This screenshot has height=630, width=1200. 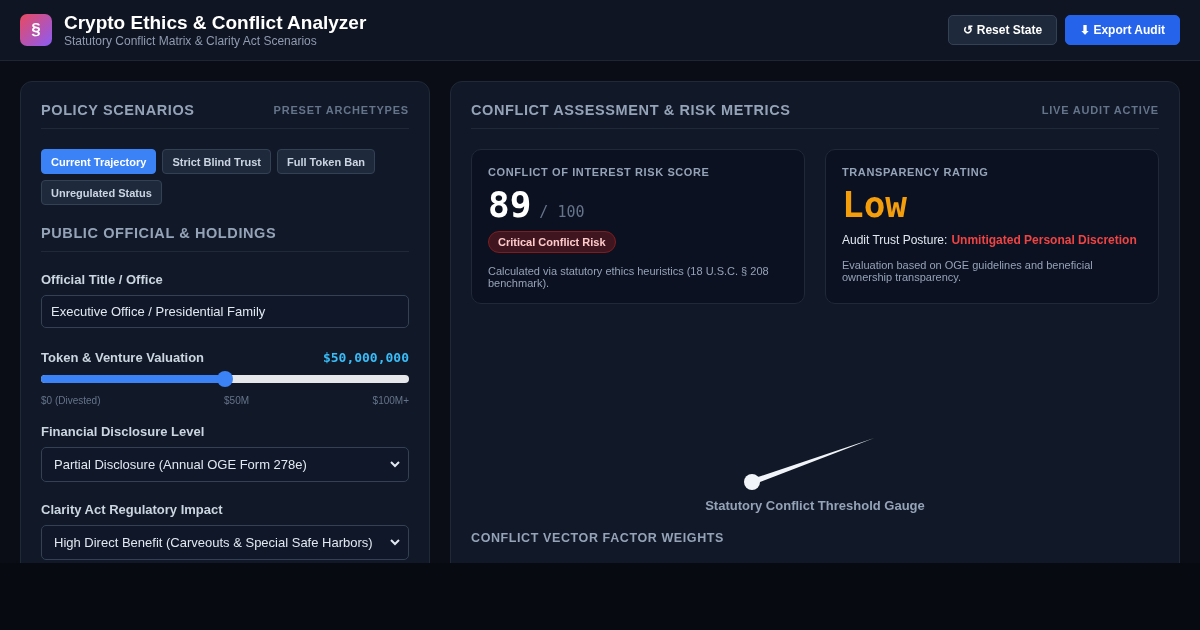 I want to click on scenario-chip: Full Token Ban, so click(x=326, y=161).